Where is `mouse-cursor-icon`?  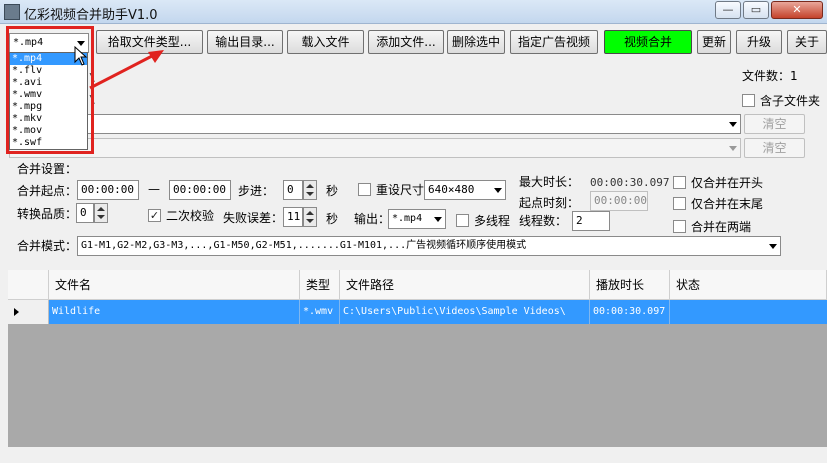
mouse-cursor-icon is located at coordinates (81, 56).